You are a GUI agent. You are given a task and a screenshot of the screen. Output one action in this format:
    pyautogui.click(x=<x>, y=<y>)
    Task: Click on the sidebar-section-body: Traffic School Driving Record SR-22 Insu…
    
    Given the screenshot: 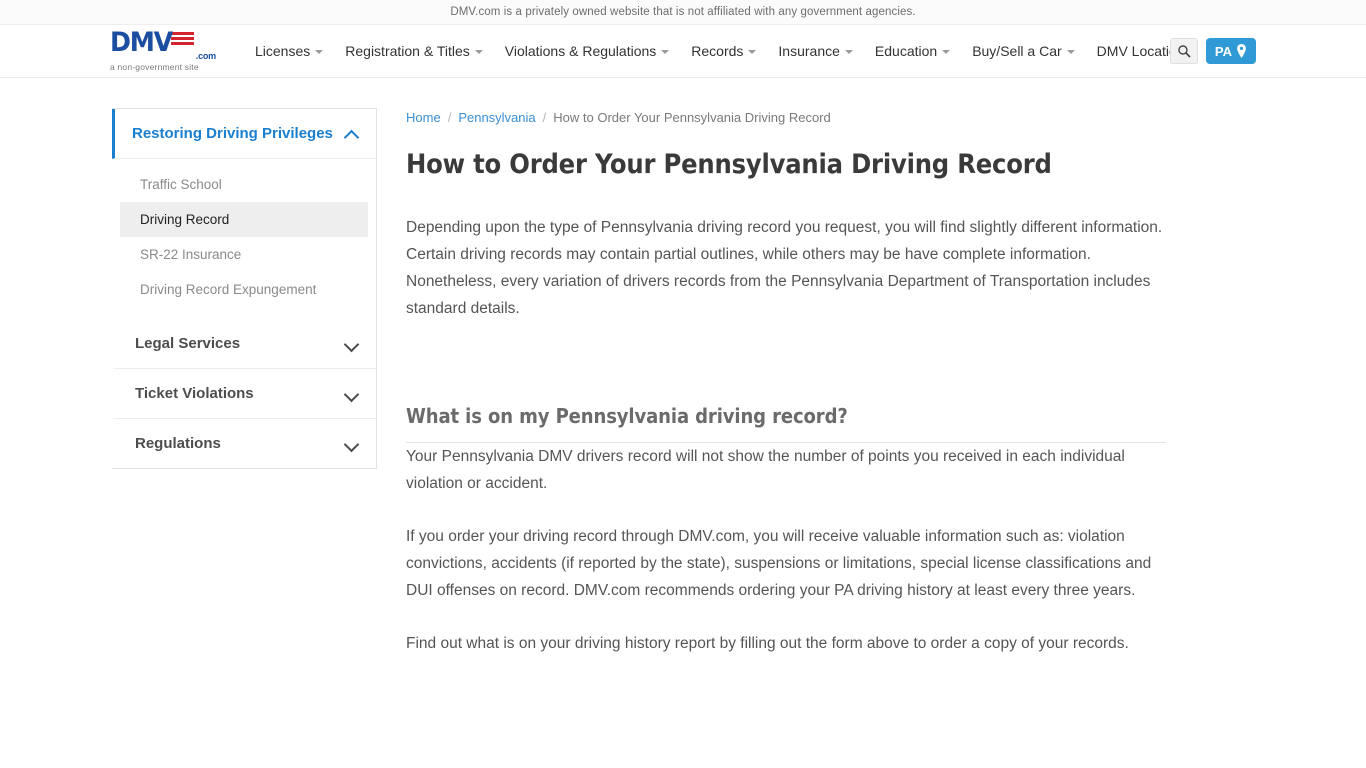 What is the action you would take?
    pyautogui.click(x=244, y=239)
    